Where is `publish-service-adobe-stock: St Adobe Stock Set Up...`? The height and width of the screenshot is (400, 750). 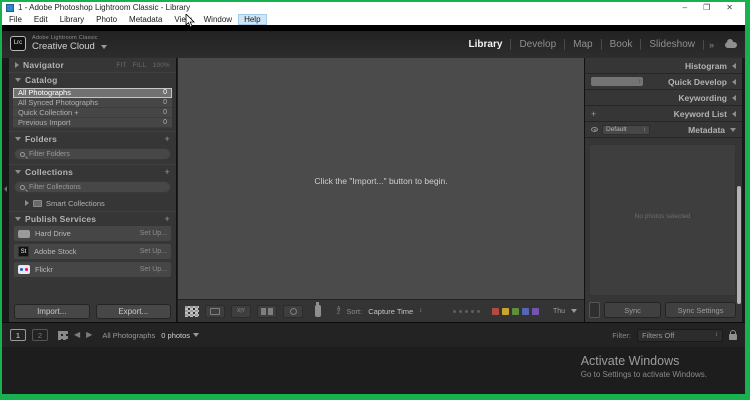
publish-service-adobe-stock: St Adobe Stock Set Up... is located at coordinates (92, 251).